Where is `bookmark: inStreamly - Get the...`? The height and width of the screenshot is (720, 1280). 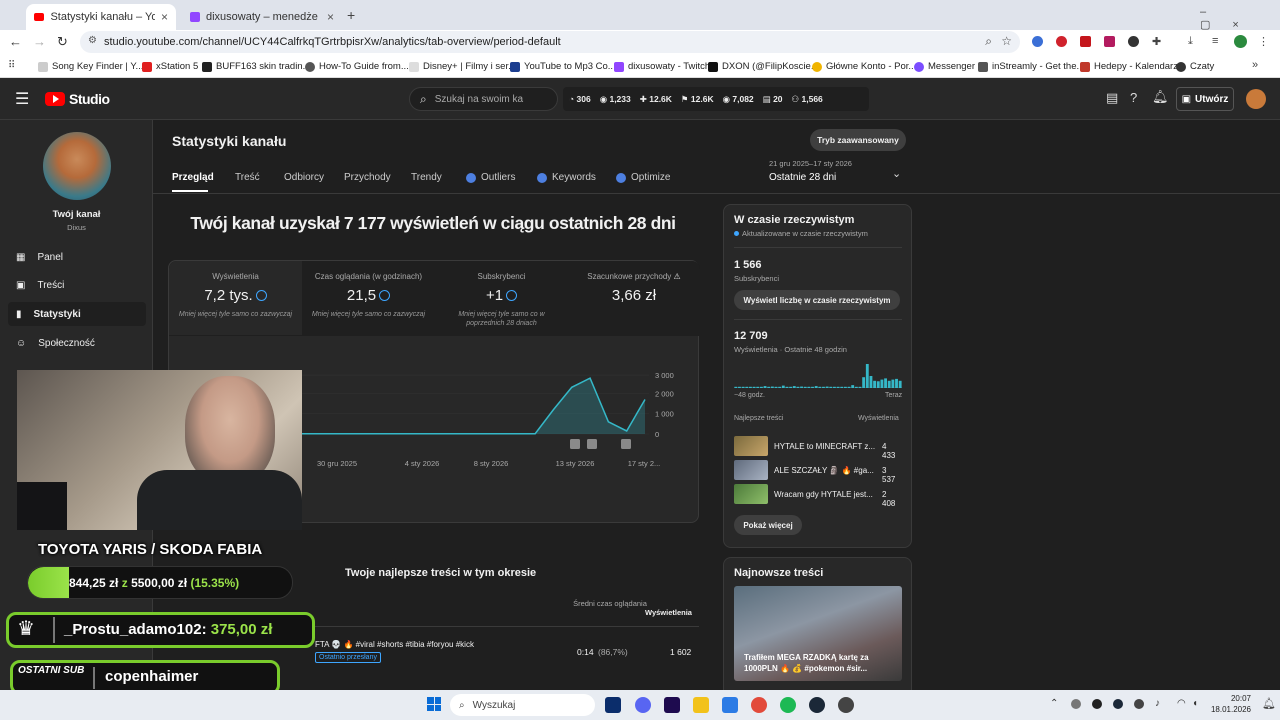 bookmark: inStreamly - Get the... is located at coordinates (1031, 66).